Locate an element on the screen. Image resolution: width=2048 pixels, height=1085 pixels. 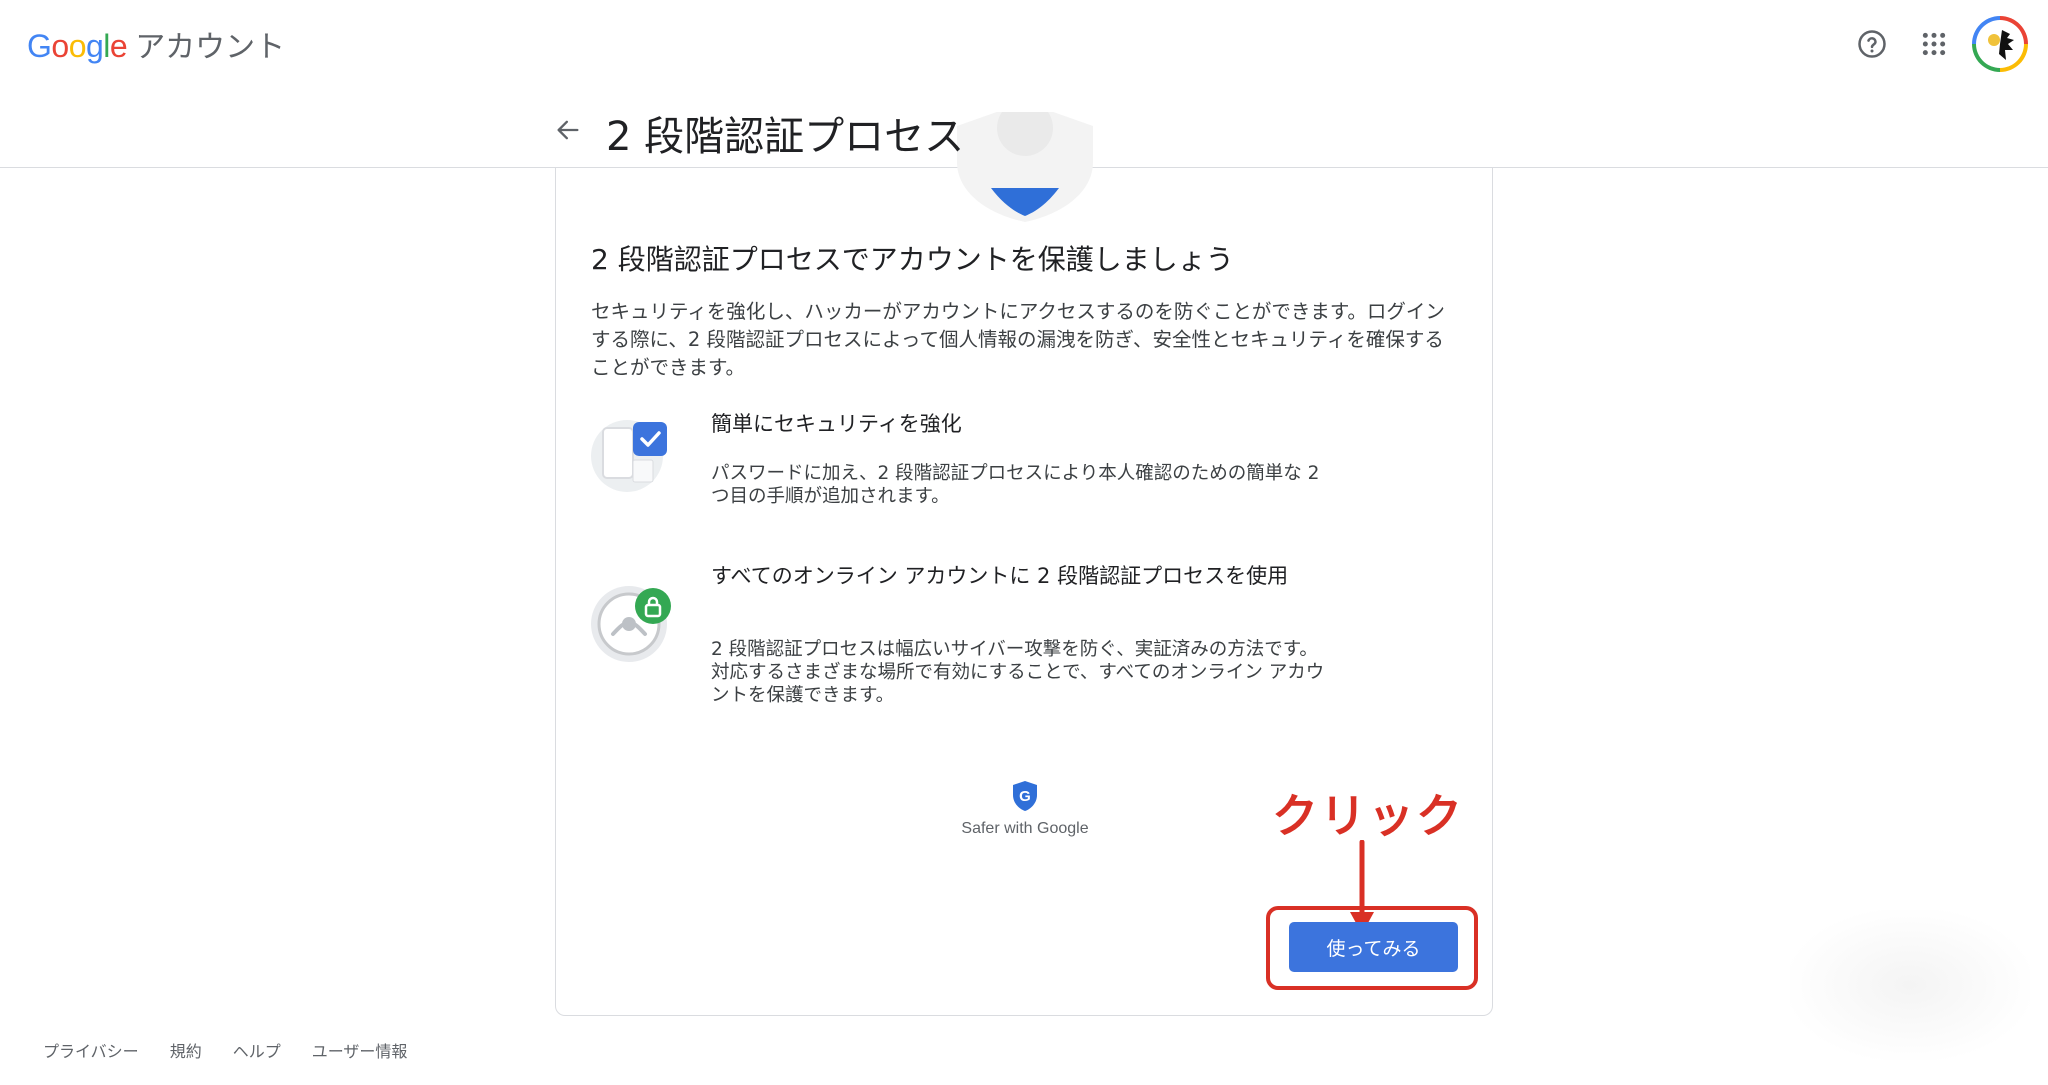
google-account-logo: Google アカウント is located at coordinates (156, 44).